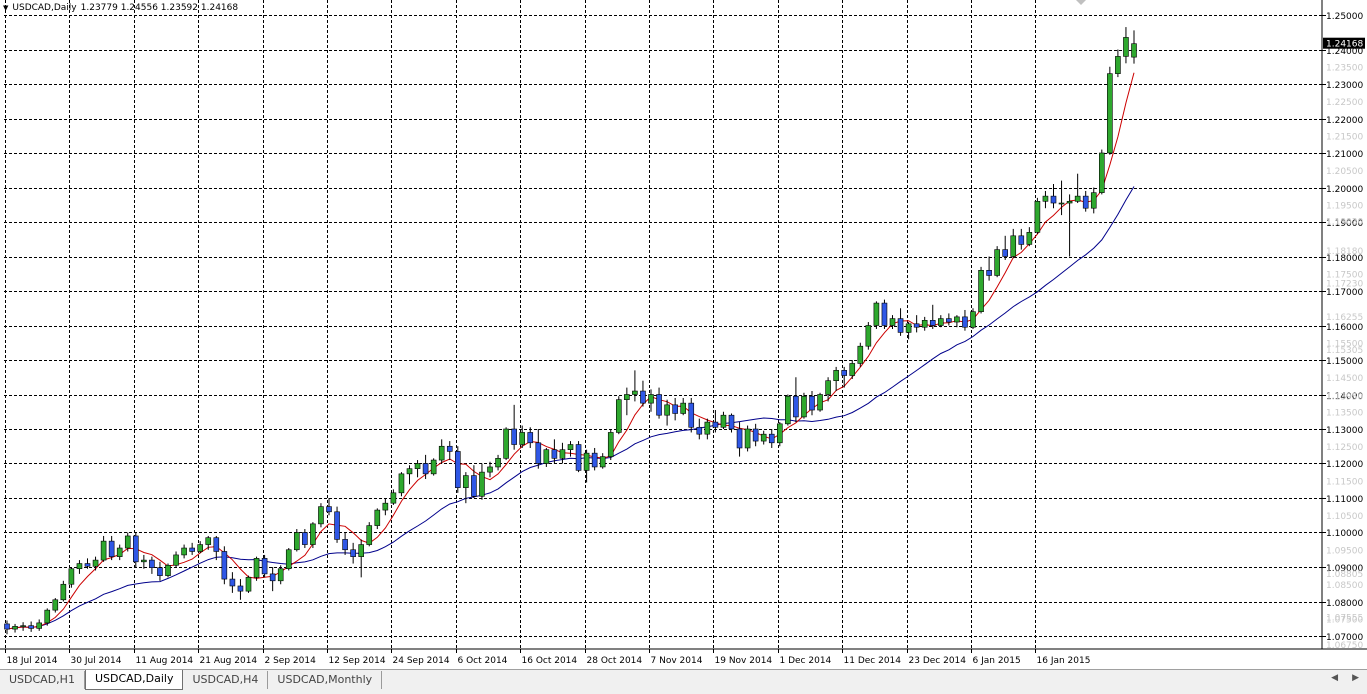  I want to click on time-tick-label: 16 Oct 2014, so click(550, 661).